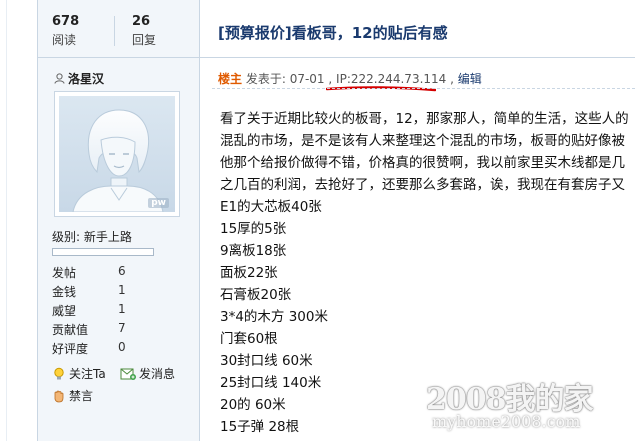 The height and width of the screenshot is (441, 635). What do you see at coordinates (249, 273) in the screenshot?
I see `content-line: 面板22张` at bounding box center [249, 273].